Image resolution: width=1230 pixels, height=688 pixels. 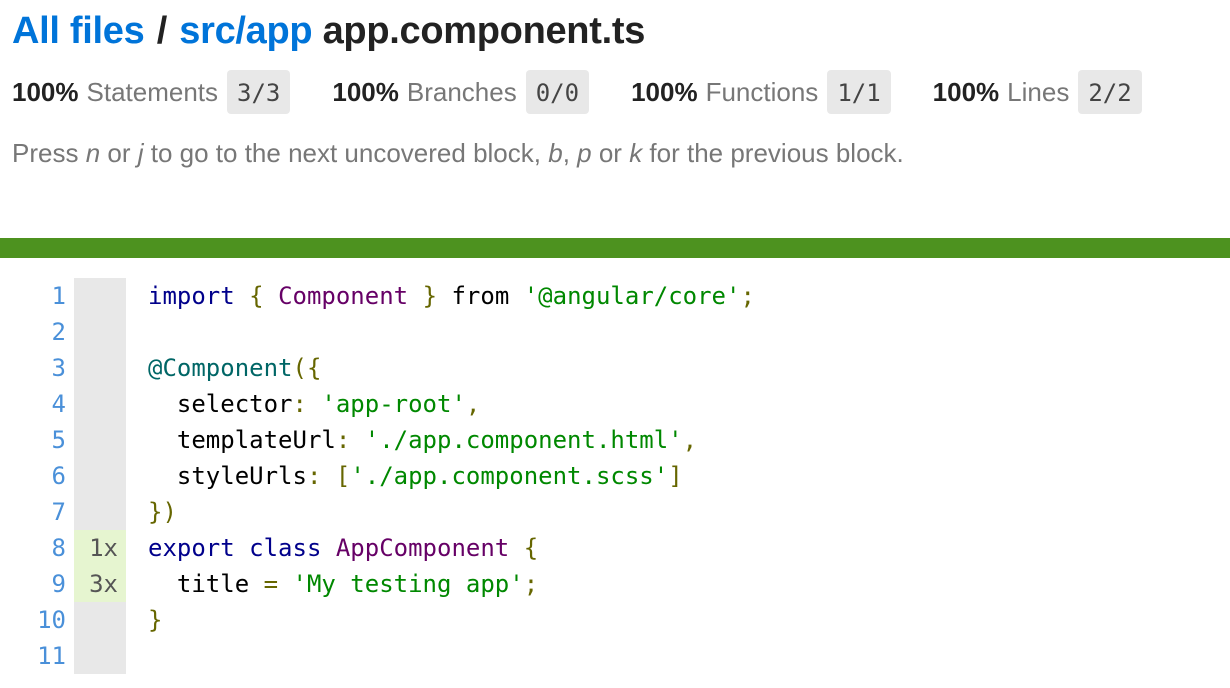 I want to click on code-token: title, so click(x=206, y=584).